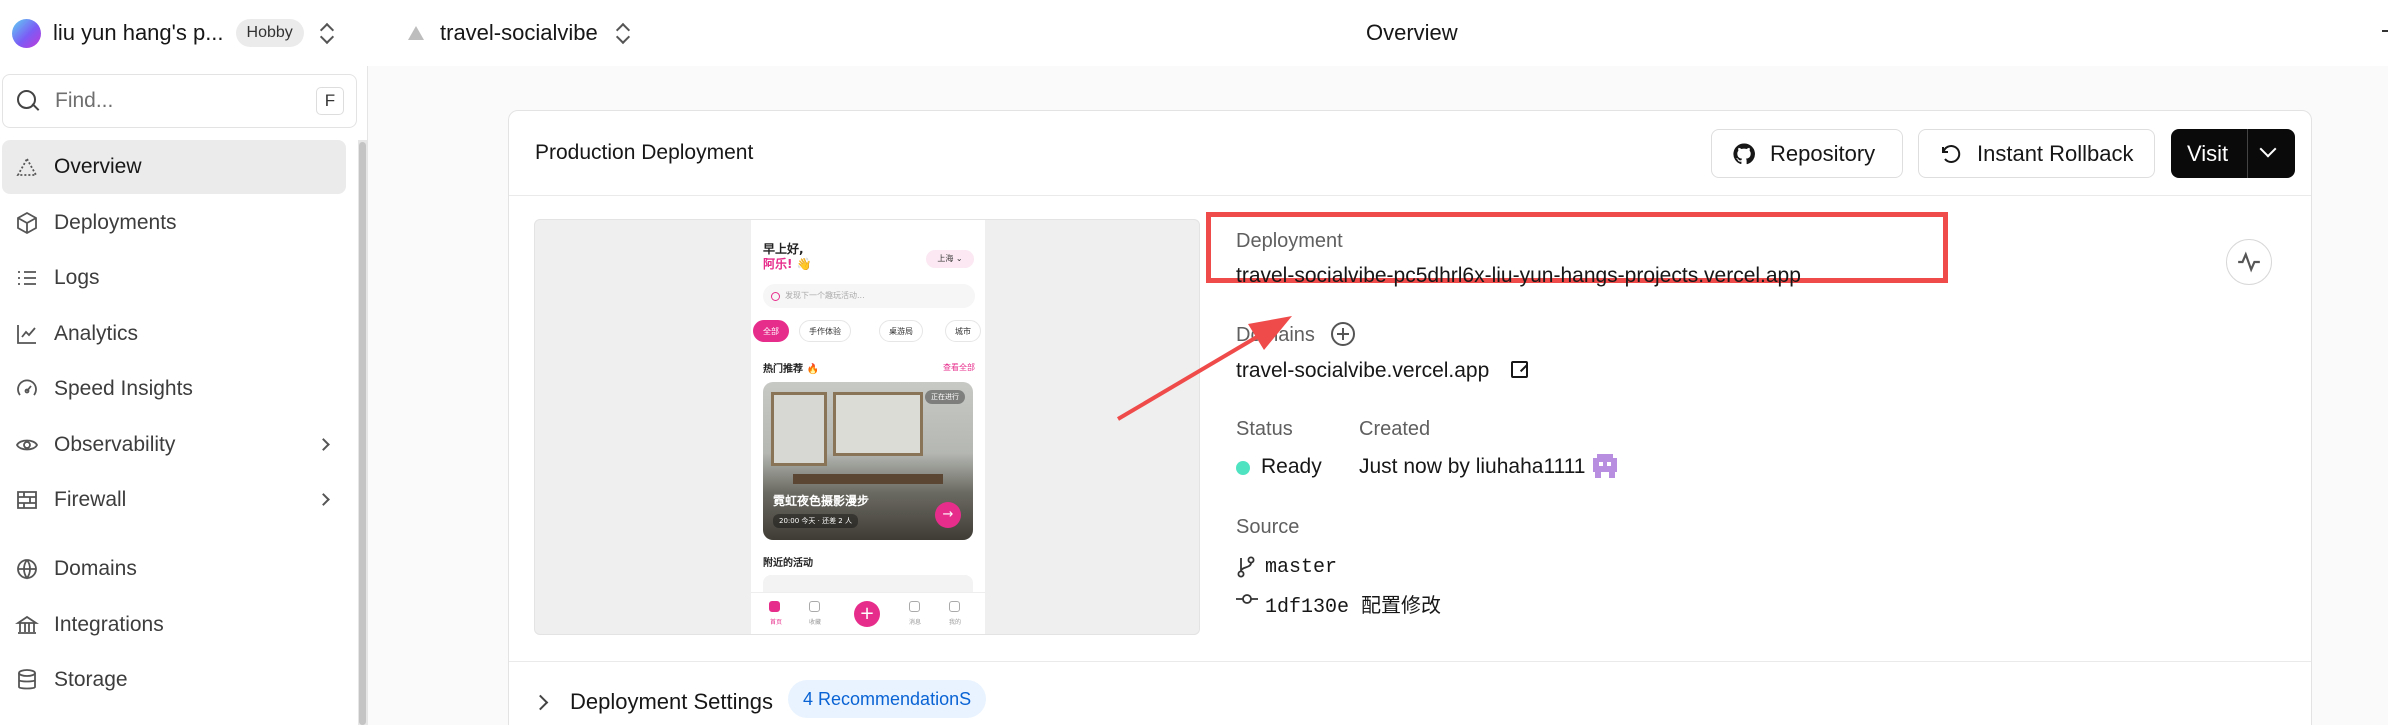  I want to click on preview-card-title: 霓虹夜色摄影漫步, so click(821, 501).